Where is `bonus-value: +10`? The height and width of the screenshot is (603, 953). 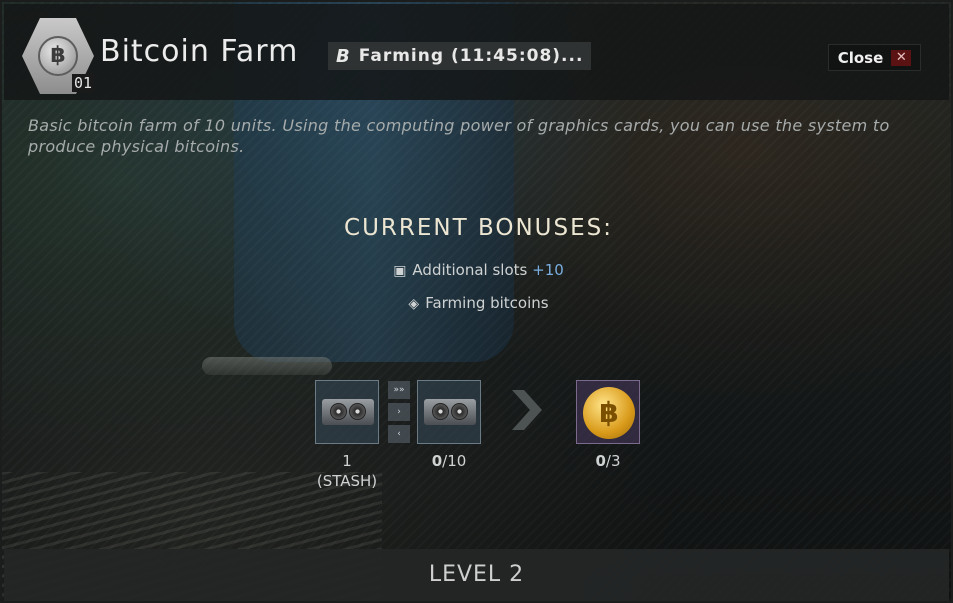
bonus-value: +10 is located at coordinates (548, 270).